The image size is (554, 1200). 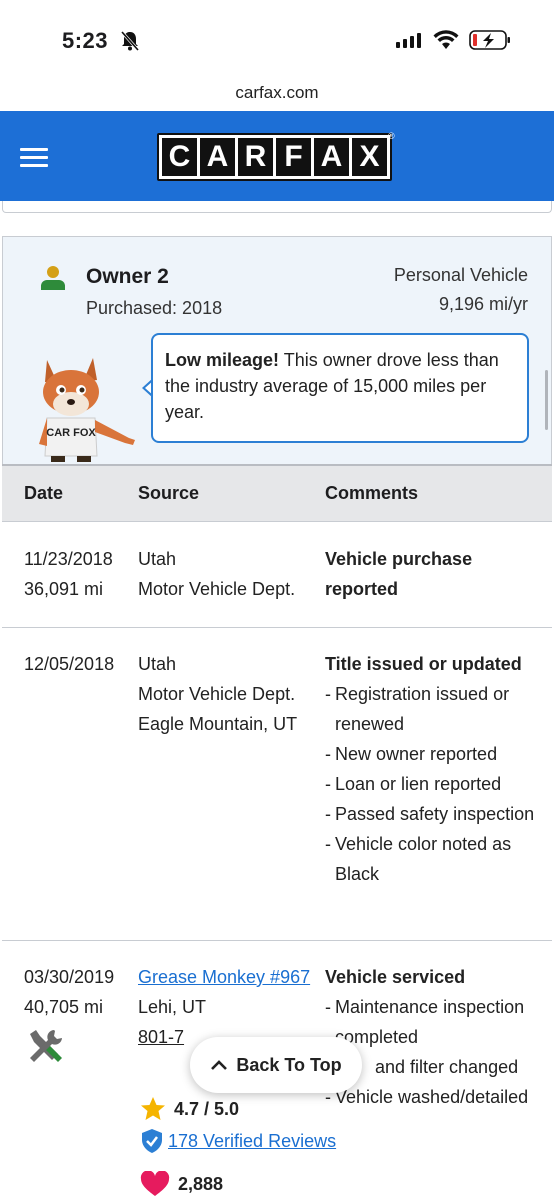 What do you see at coordinates (399, 574) in the screenshot?
I see `comment-title: Vehicle purchase reported` at bounding box center [399, 574].